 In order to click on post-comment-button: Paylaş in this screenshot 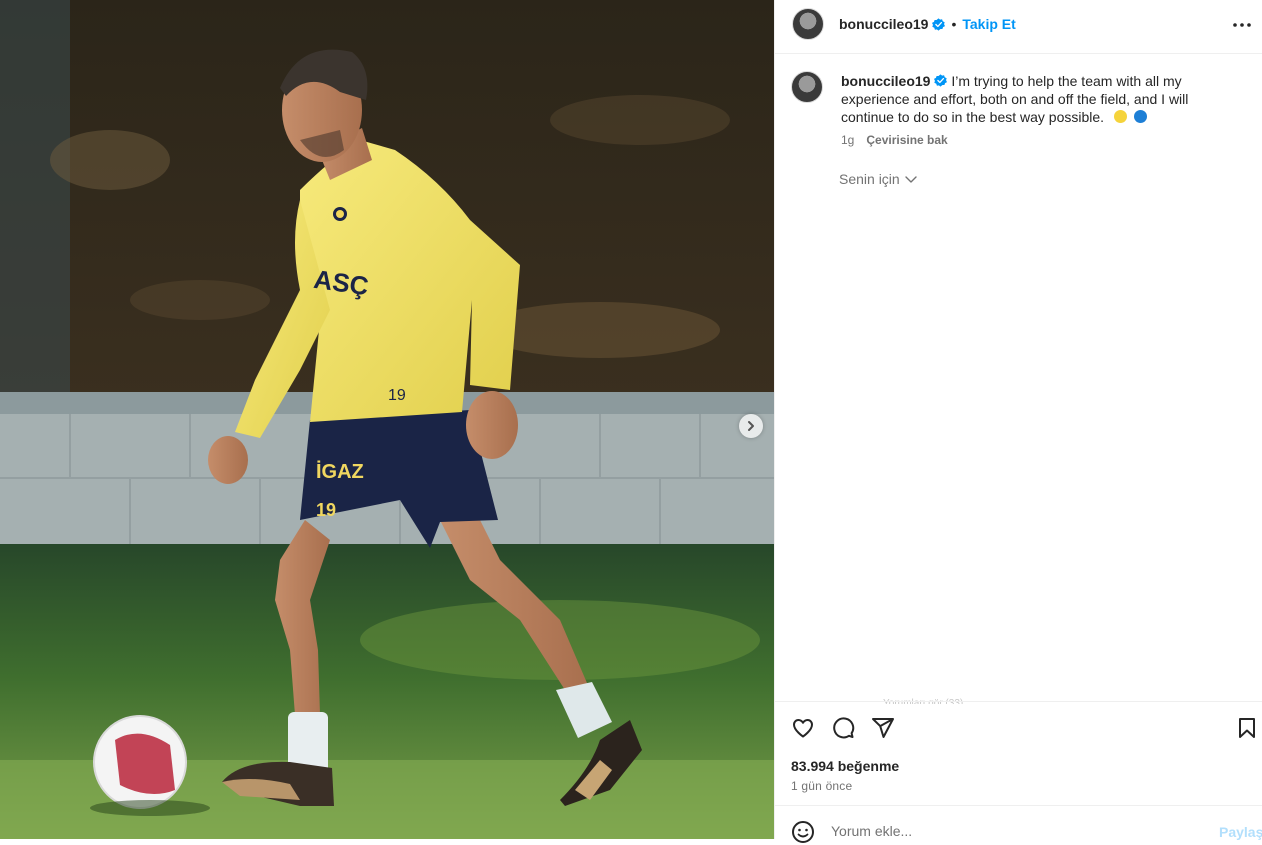, I will do `click(1240, 832)`.